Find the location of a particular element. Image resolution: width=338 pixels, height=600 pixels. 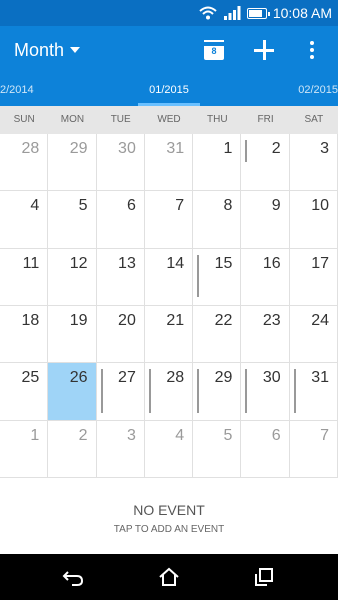

day-cell: 10 is located at coordinates (313, 220).